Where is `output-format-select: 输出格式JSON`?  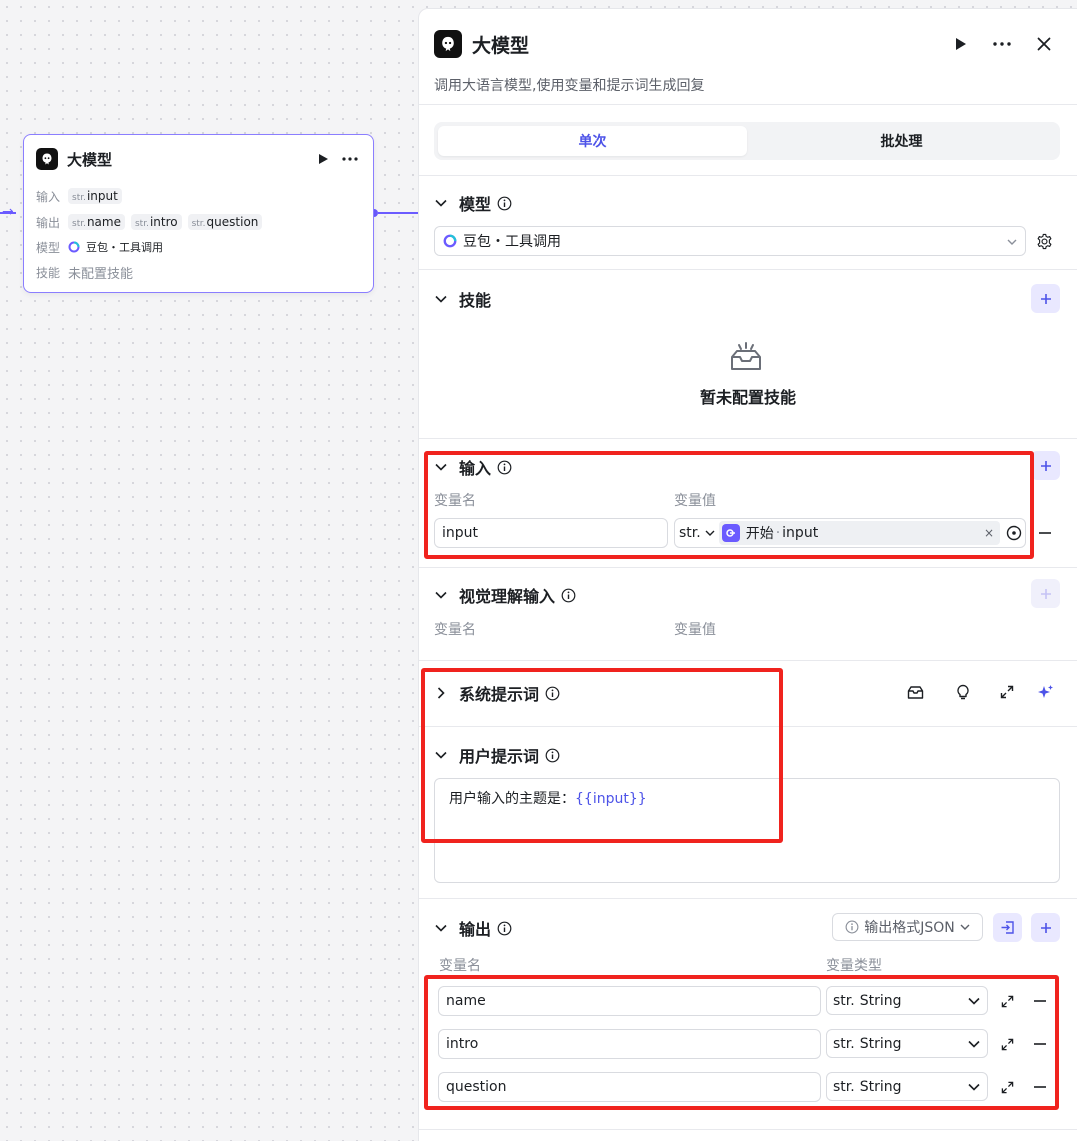
output-format-select: 输出格式JSON is located at coordinates (907, 927).